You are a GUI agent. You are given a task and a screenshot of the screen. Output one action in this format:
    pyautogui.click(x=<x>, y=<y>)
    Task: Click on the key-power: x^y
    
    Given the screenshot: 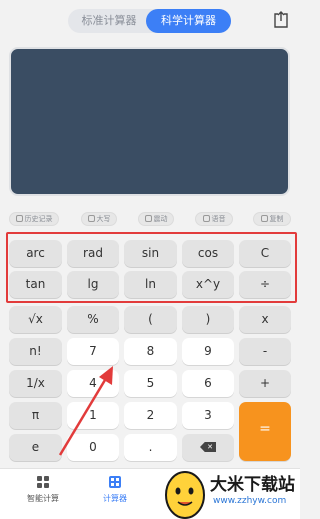 What is the action you would take?
    pyautogui.click(x=208, y=284)
    